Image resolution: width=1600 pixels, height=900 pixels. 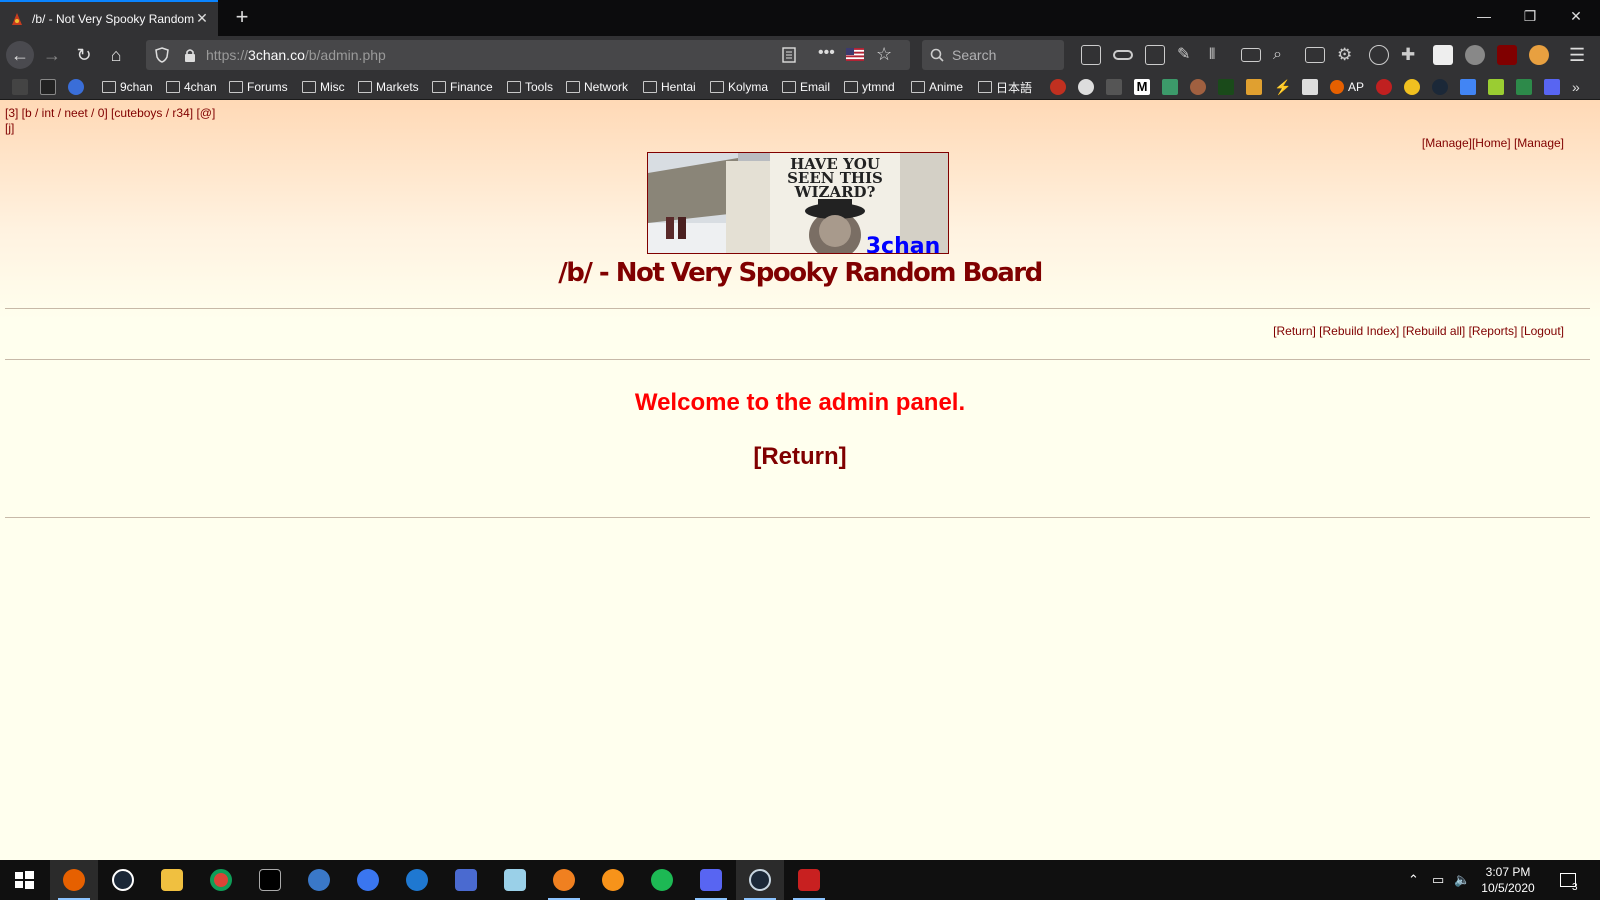 I want to click on private-mask-icon, so click(x=1123, y=55).